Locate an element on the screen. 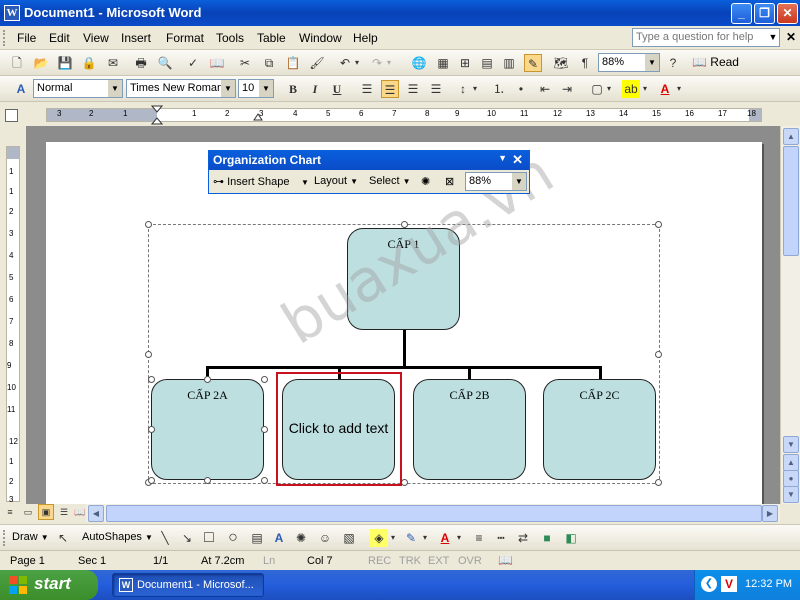 The image size is (800, 600). layout-button: Layout ▼ is located at coordinates (336, 181).